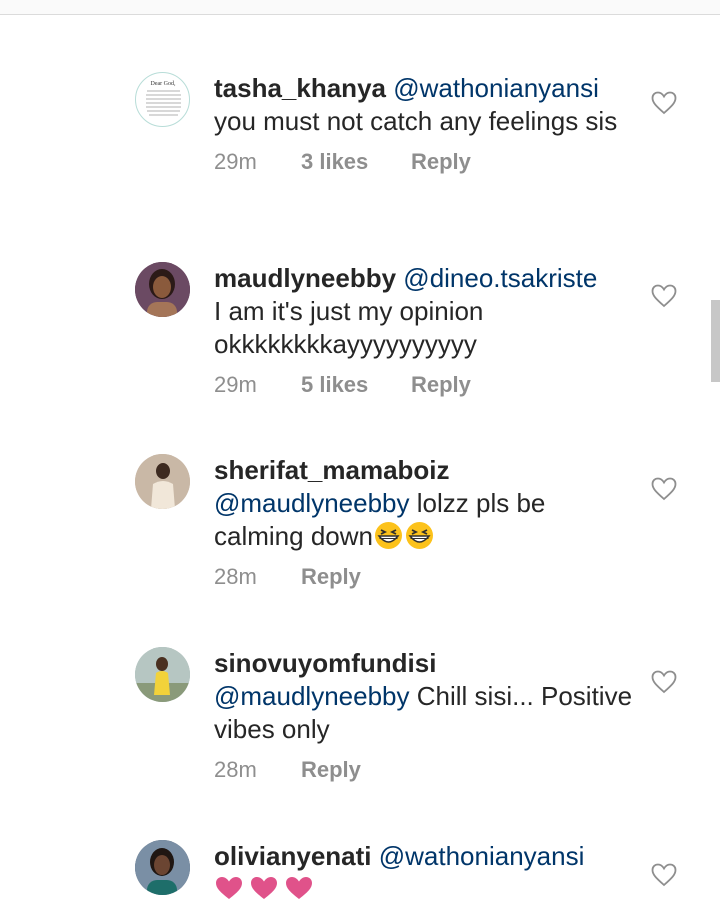 This screenshot has height=916, width=720. Describe the element at coordinates (715, 341) in the screenshot. I see `scrollbar-thumb` at that location.